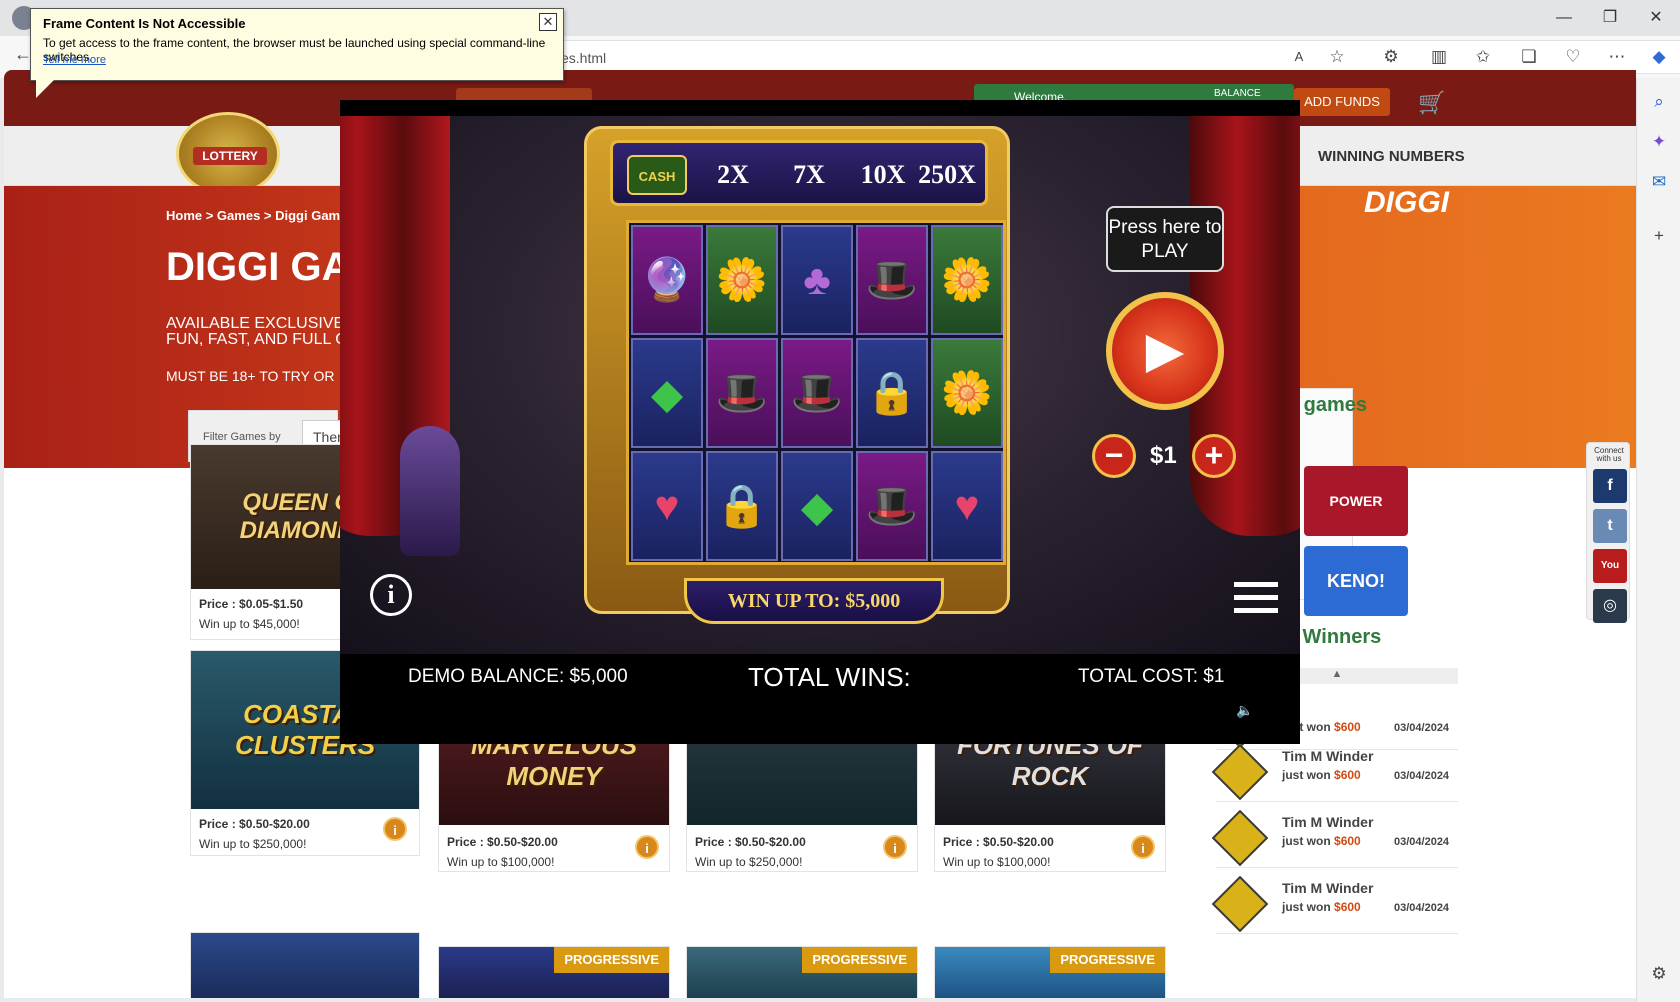 The width and height of the screenshot is (1680, 1002). What do you see at coordinates (1214, 456) in the screenshot?
I see `increase-bet-button: +` at bounding box center [1214, 456].